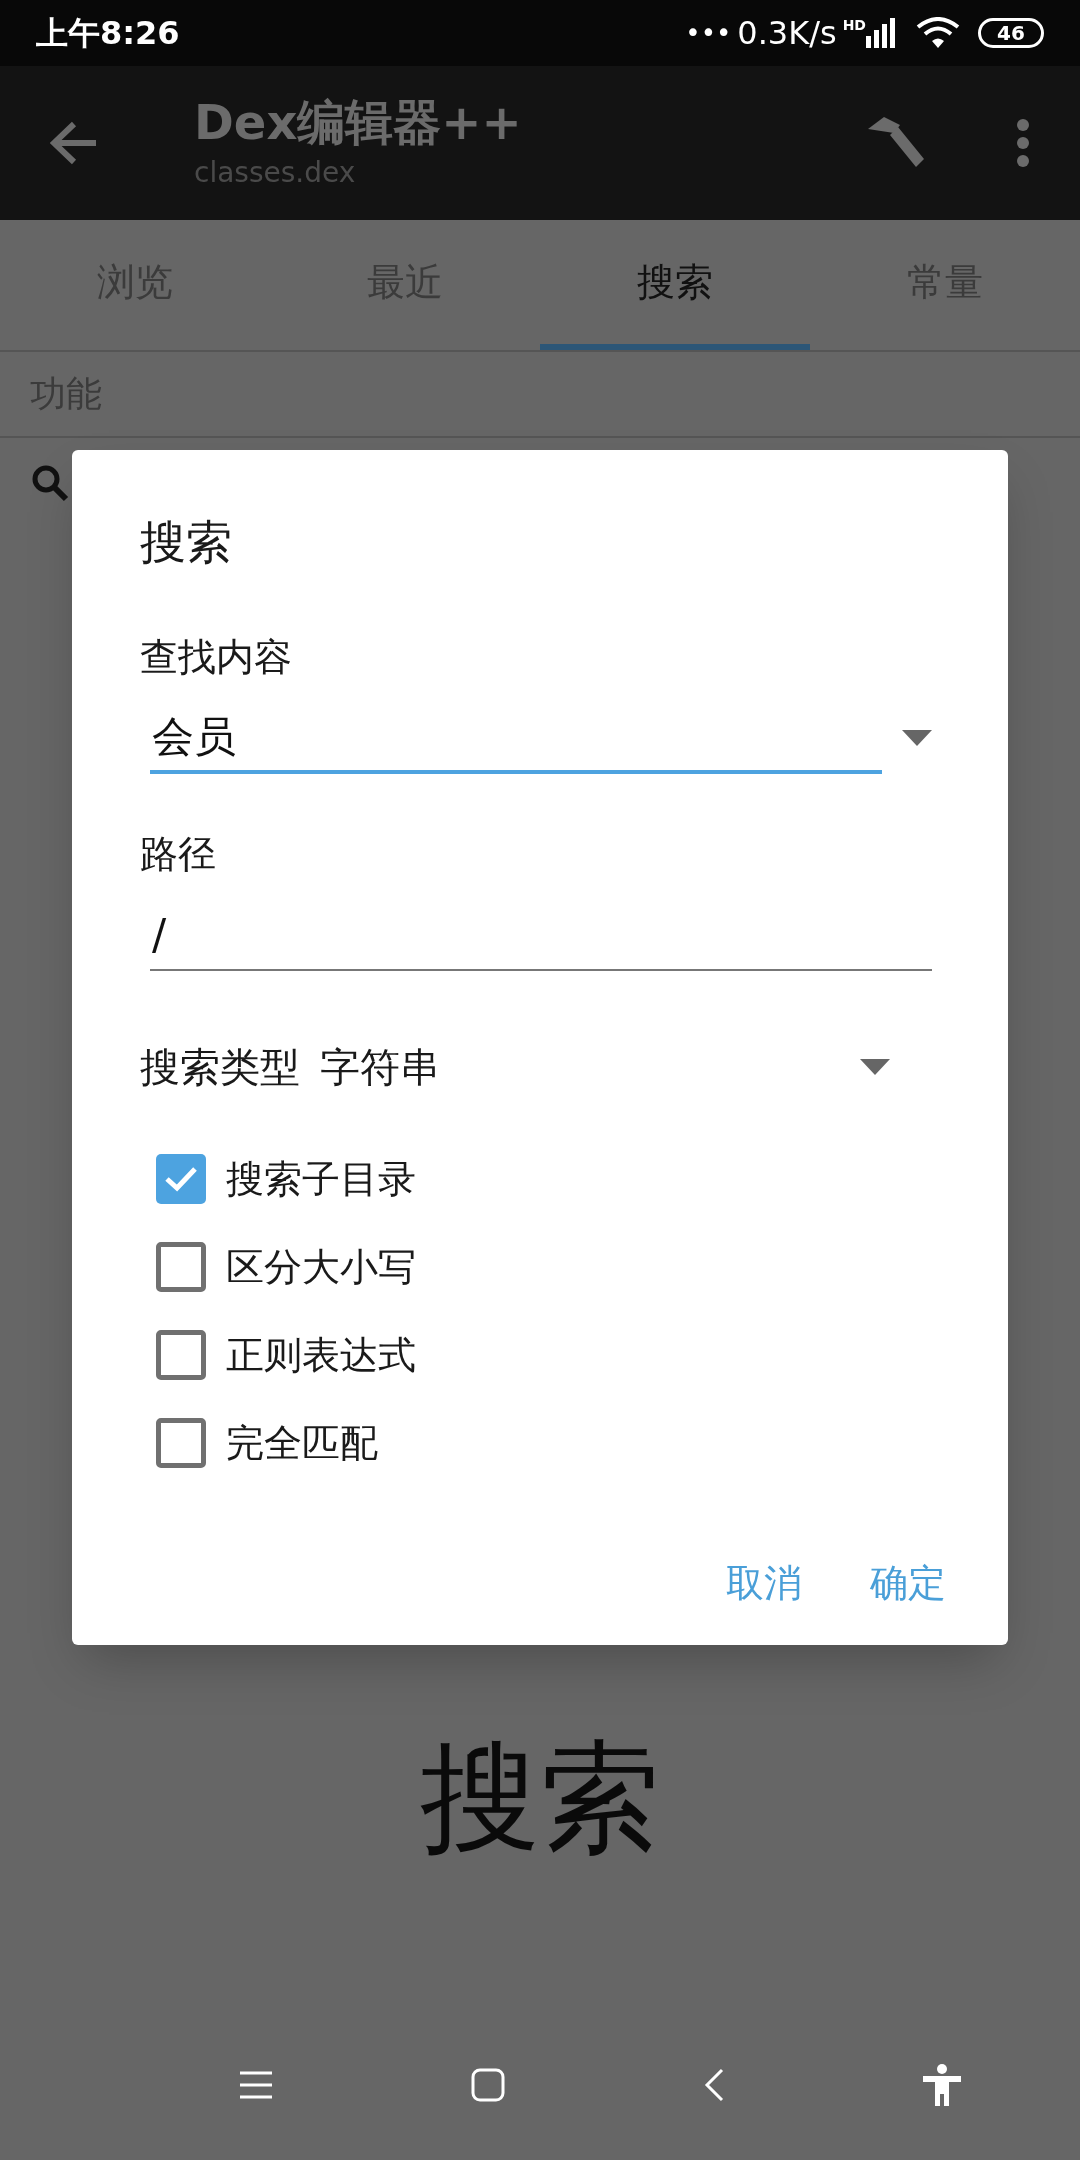 The image size is (1080, 2160). What do you see at coordinates (321, 1267) in the screenshot?
I see `checkbox-label: 区分大小写` at bounding box center [321, 1267].